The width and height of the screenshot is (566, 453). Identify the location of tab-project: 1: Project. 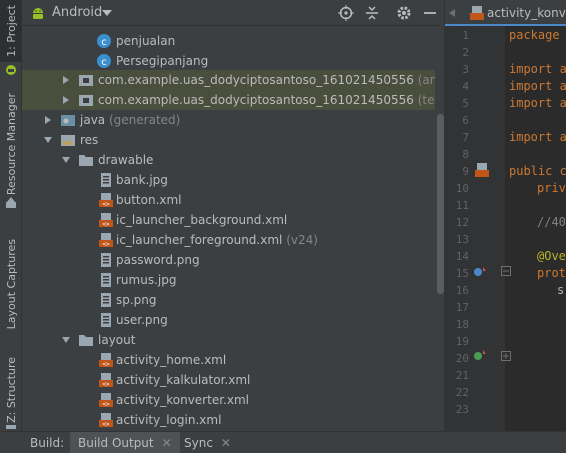
(11, 31).